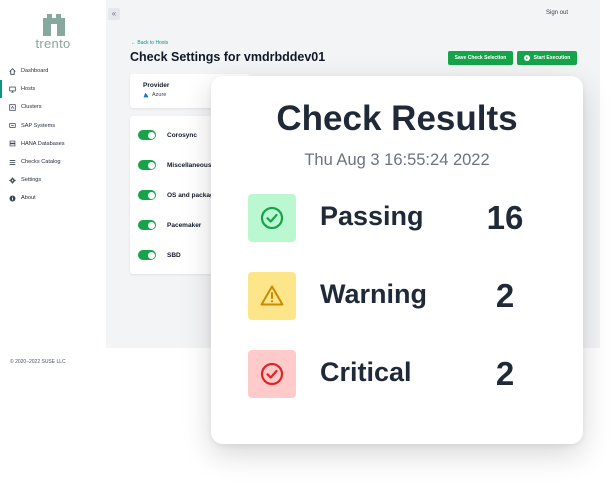 This screenshot has width=613, height=486. What do you see at coordinates (228, 57) in the screenshot?
I see `page-title: Check Settings for vmdrbddev01` at bounding box center [228, 57].